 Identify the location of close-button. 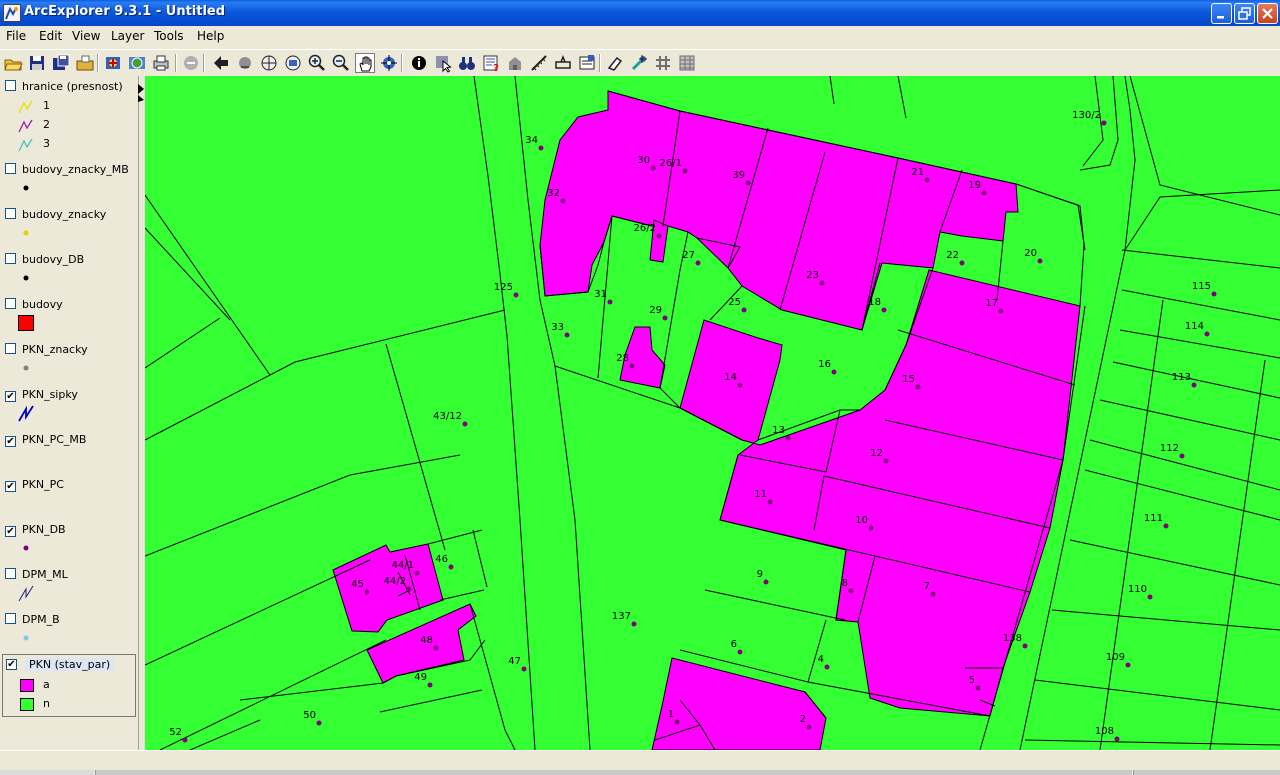
(1267, 13).